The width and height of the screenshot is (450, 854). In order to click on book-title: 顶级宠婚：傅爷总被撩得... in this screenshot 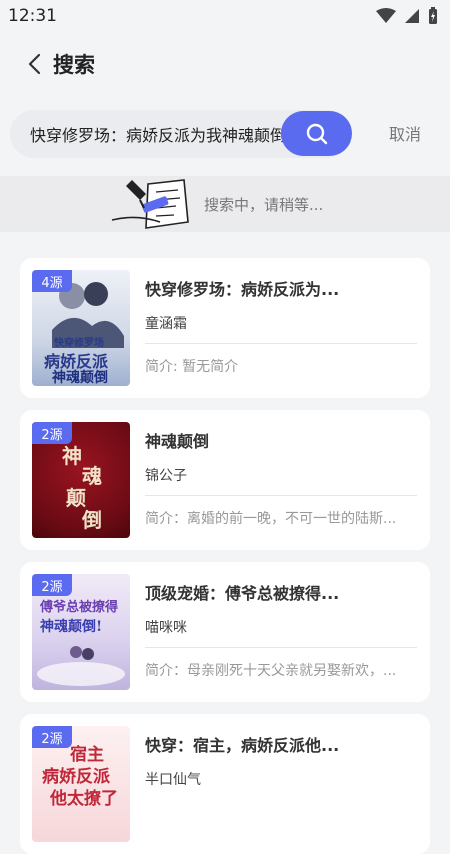, I will do `click(242, 593)`.